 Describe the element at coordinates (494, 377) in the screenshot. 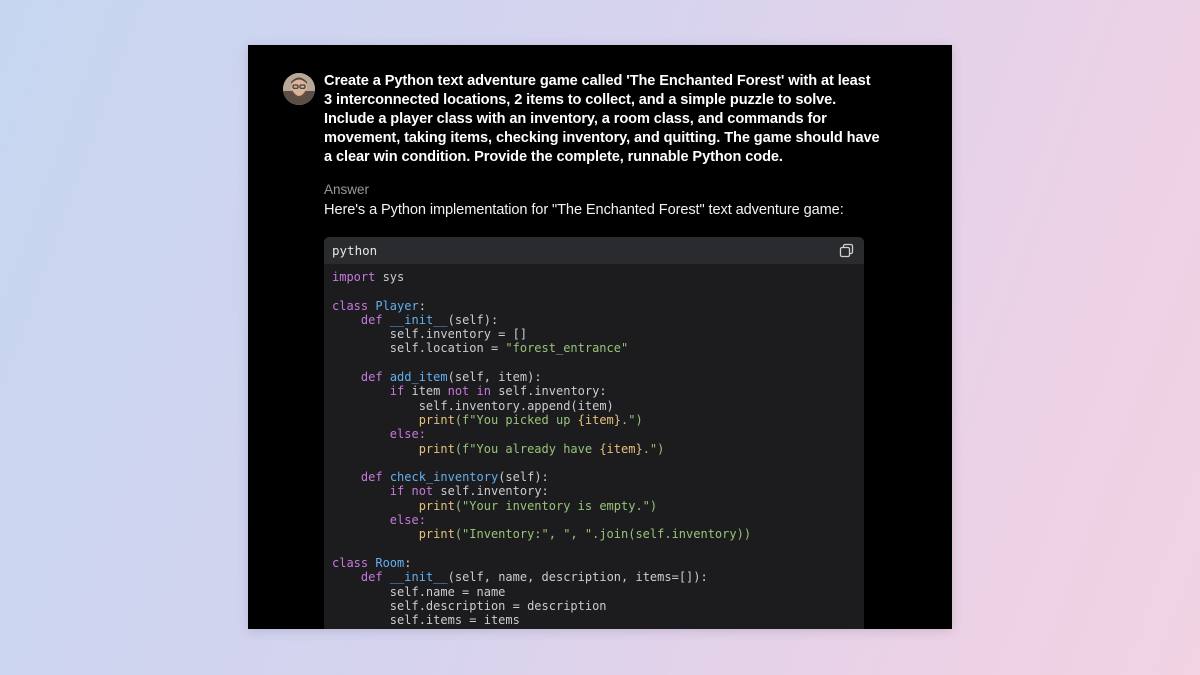

I see `code-token: (self, item):` at that location.